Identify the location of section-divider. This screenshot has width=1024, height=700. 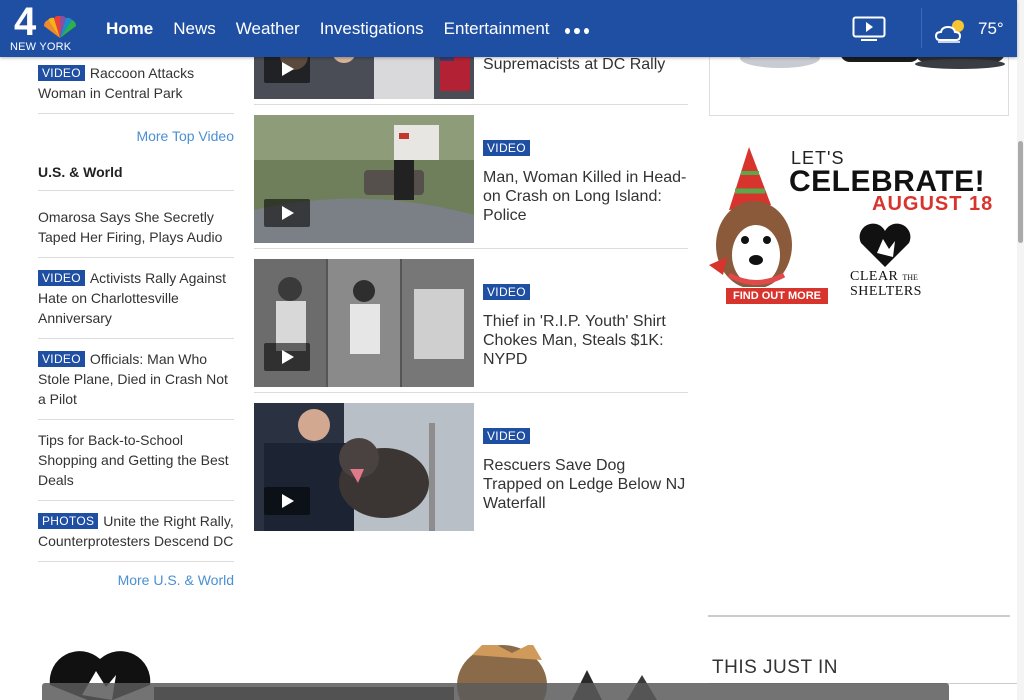
(859, 616).